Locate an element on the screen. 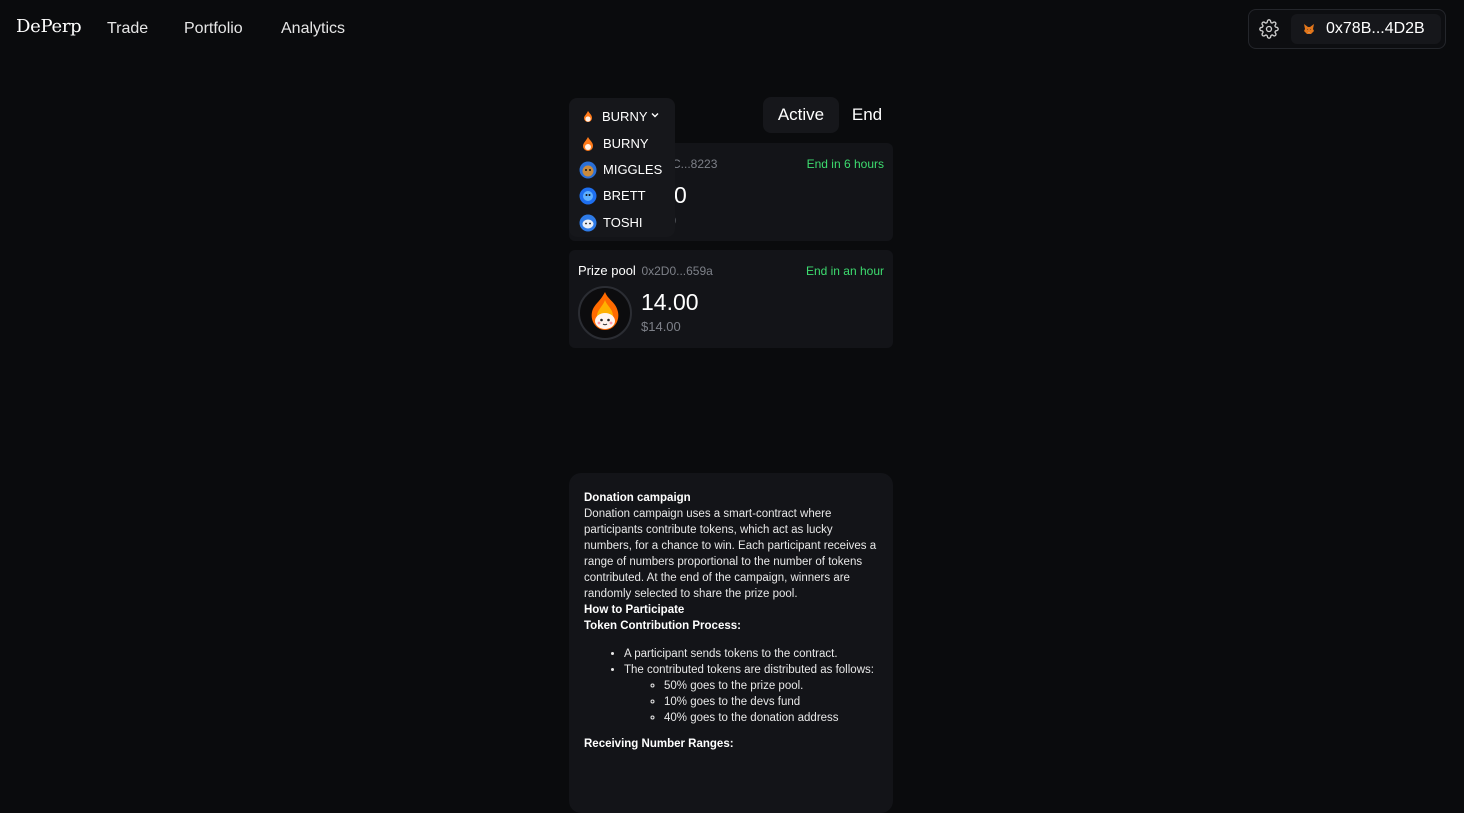 The height and width of the screenshot is (813, 1464). dropdown-item-miggles: MIGGLES is located at coordinates (627, 170).